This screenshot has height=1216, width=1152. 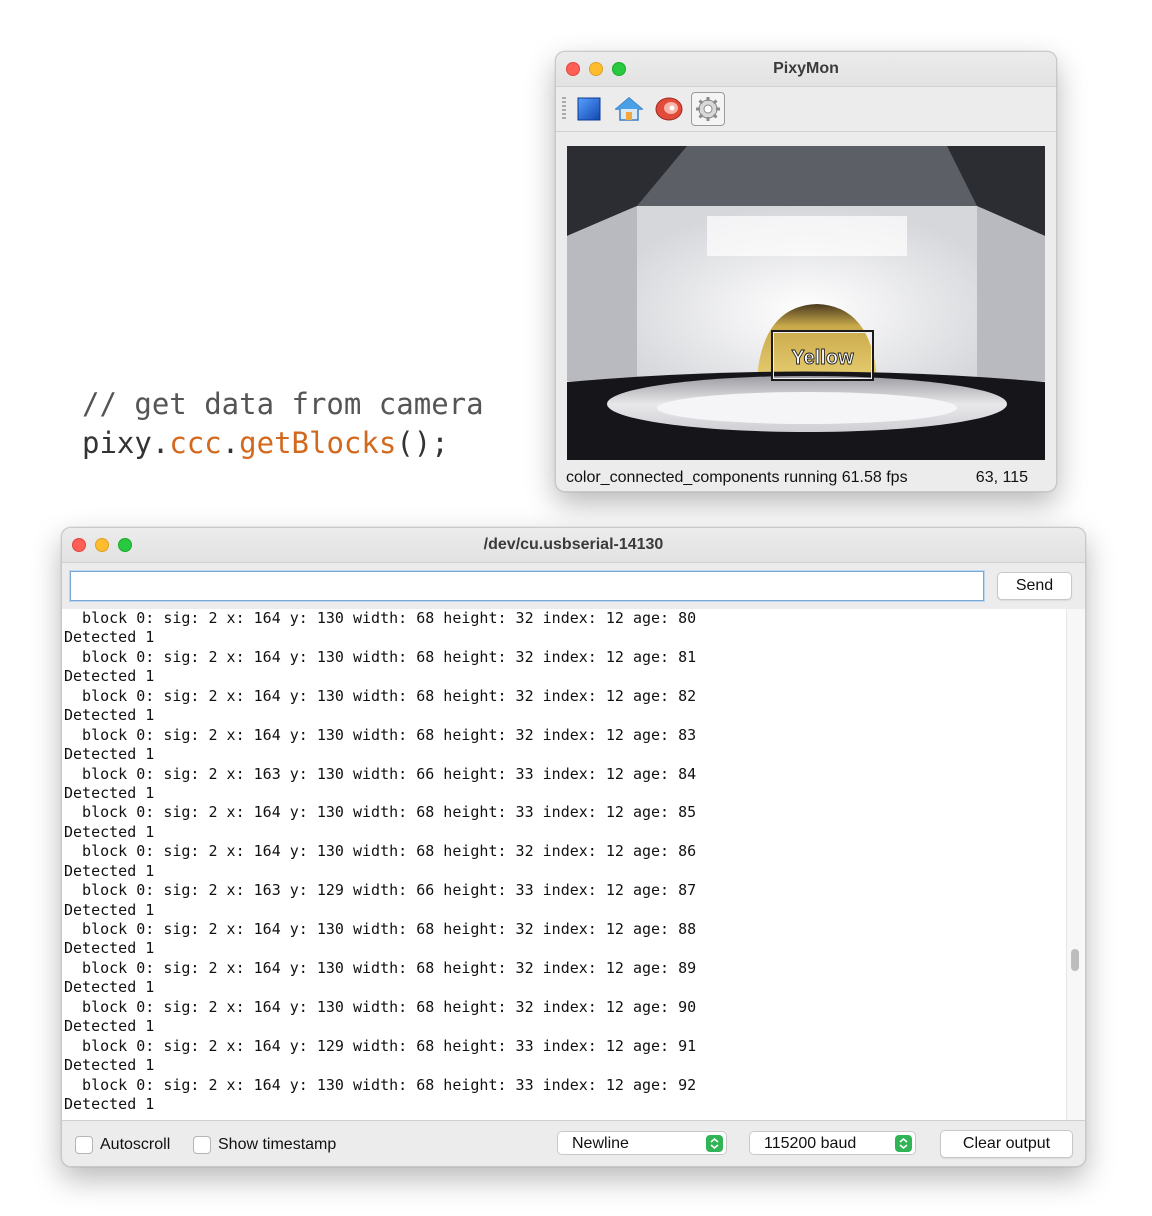 I want to click on timestamp-checkbox: Show timestamp, so click(x=264, y=1145).